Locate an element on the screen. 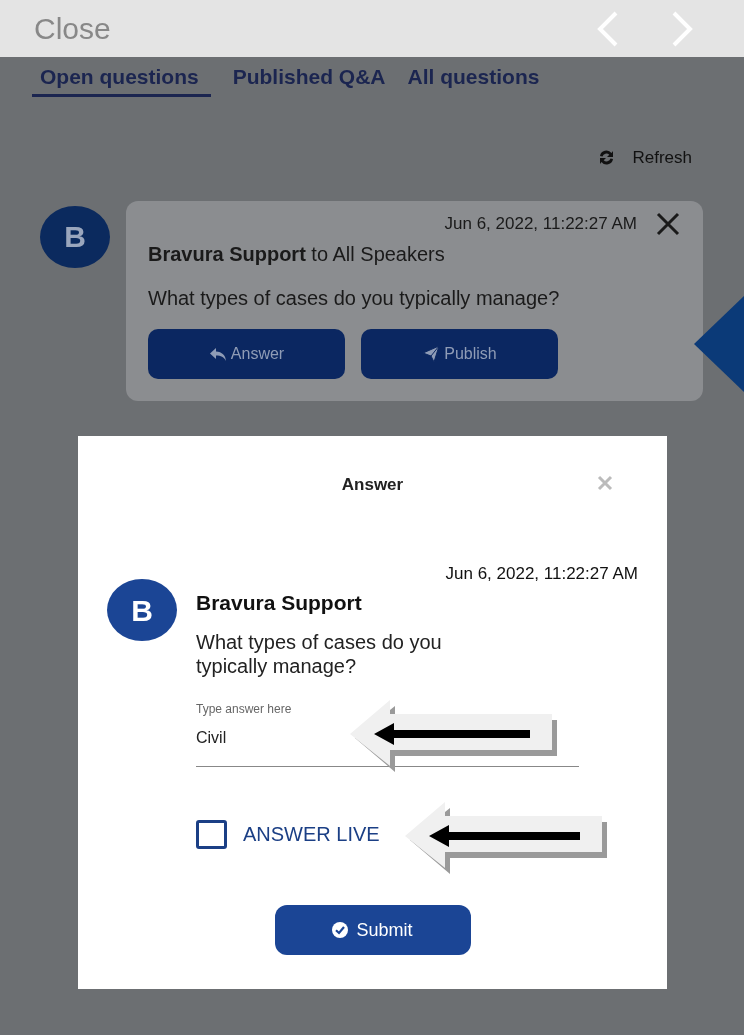 The image size is (744, 1035). tab: Open questions is located at coordinates (121, 77).